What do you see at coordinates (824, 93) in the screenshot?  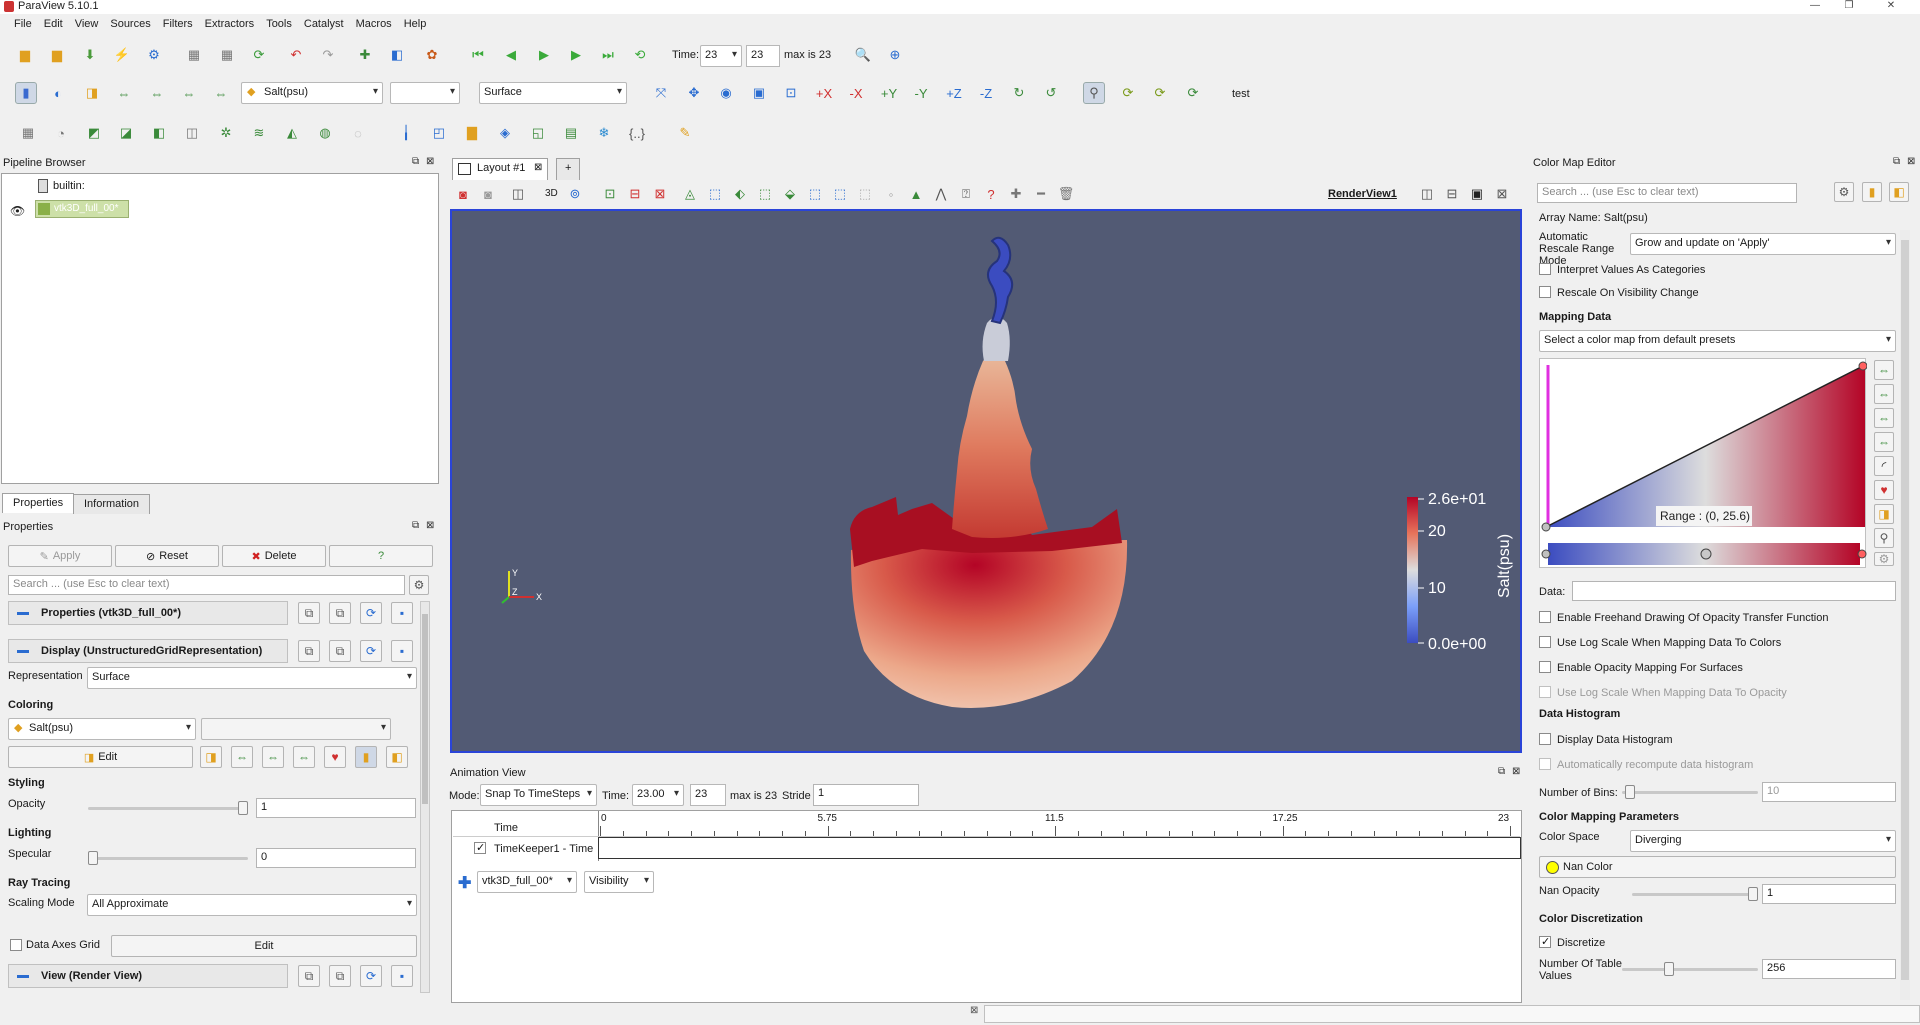 I see `view-plus-x-icon: +X` at bounding box center [824, 93].